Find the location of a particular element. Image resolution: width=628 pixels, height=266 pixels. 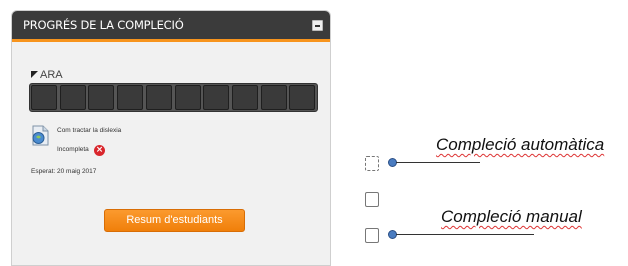

manual-completion-label: Compleció manual is located at coordinates (511, 216).